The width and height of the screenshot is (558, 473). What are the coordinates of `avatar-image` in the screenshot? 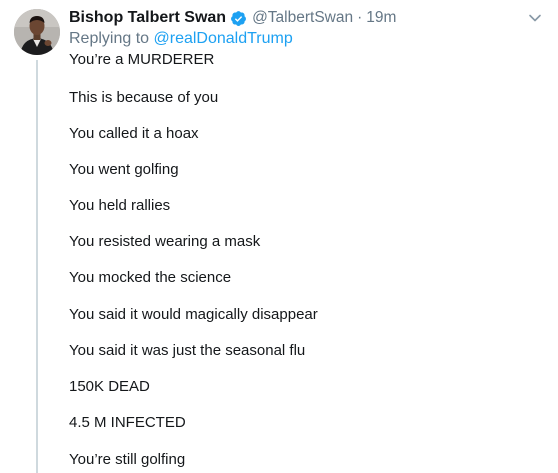 It's located at (37, 32).